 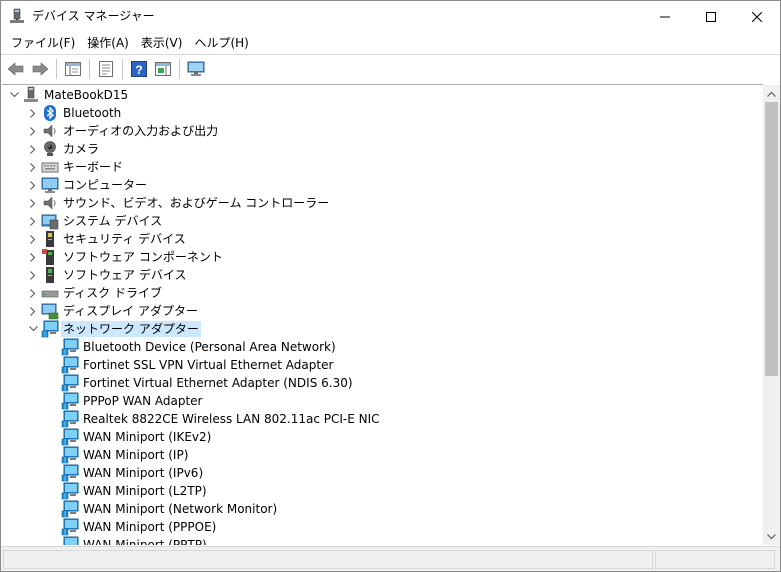 I want to click on software-component-icon, so click(x=50, y=257).